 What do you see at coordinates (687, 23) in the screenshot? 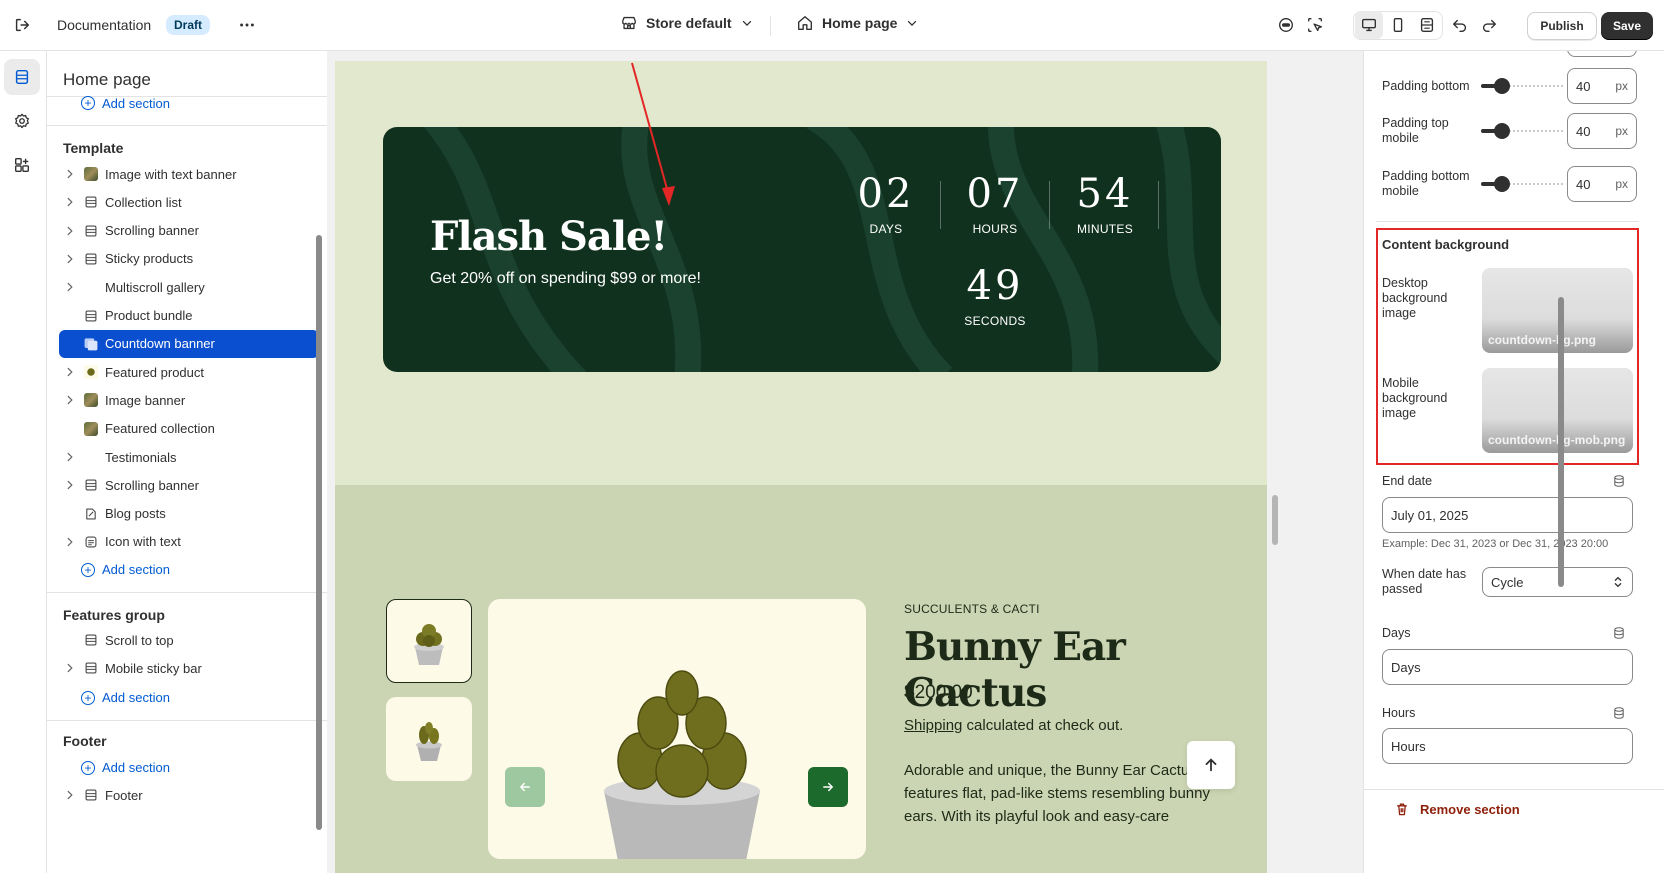
I see `store-selector: Store default` at bounding box center [687, 23].